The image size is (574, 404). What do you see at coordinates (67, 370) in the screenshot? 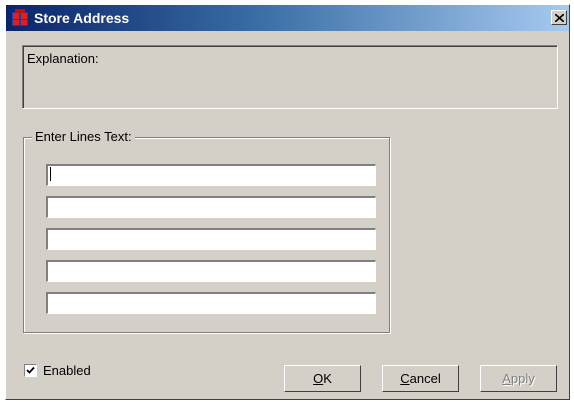
I see `enabled-label: Enabled` at bounding box center [67, 370].